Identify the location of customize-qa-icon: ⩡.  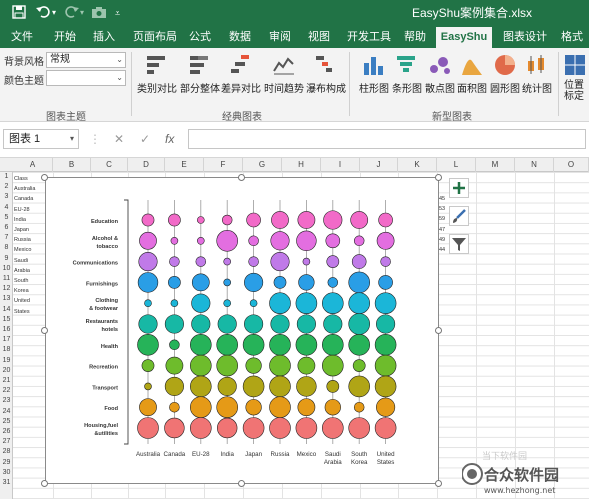
(117, 13).